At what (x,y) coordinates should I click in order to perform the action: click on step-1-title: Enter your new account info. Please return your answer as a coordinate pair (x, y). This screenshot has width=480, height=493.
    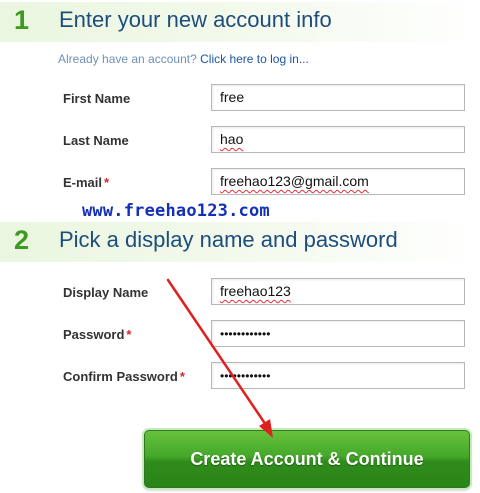
    Looking at the image, I should click on (195, 19).